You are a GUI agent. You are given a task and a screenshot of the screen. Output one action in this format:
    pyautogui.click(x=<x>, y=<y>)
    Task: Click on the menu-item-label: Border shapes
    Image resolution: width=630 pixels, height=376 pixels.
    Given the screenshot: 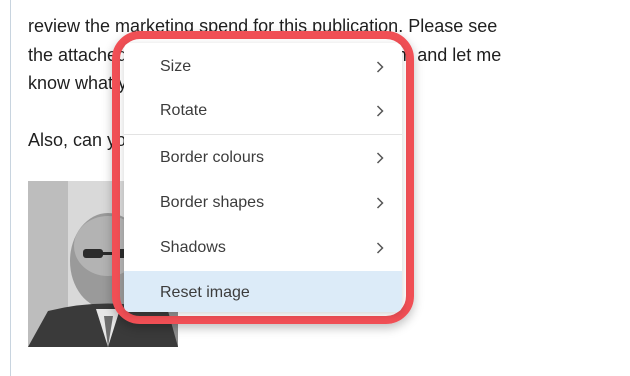 What is the action you would take?
    pyautogui.click(x=212, y=202)
    